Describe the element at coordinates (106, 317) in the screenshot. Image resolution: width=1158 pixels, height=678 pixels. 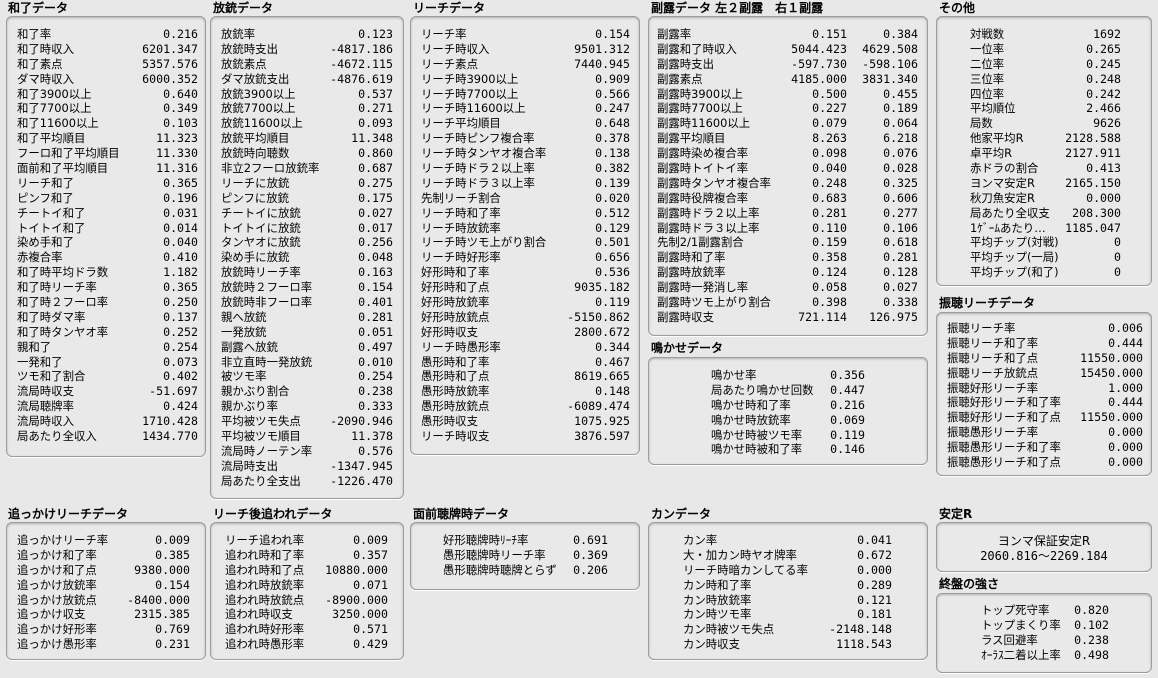
I see `hora-row: 和了時ダマ率 0.137` at that location.